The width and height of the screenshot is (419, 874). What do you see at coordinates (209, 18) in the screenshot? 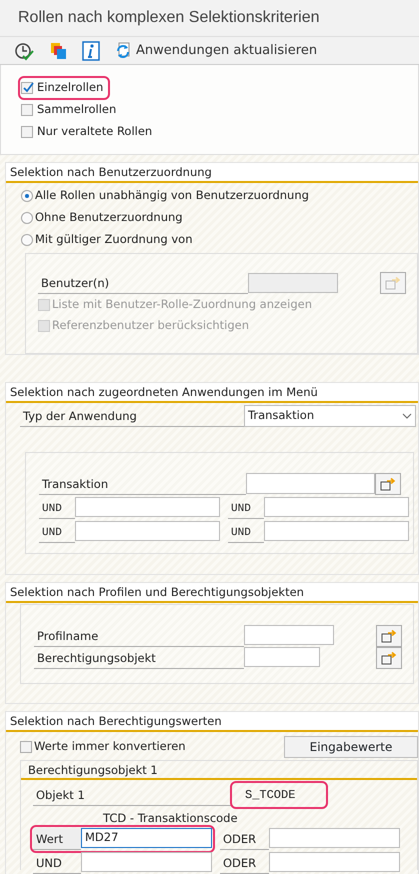
I see `window-title: Rollen nach komplexen Selektionskriterien` at bounding box center [209, 18].